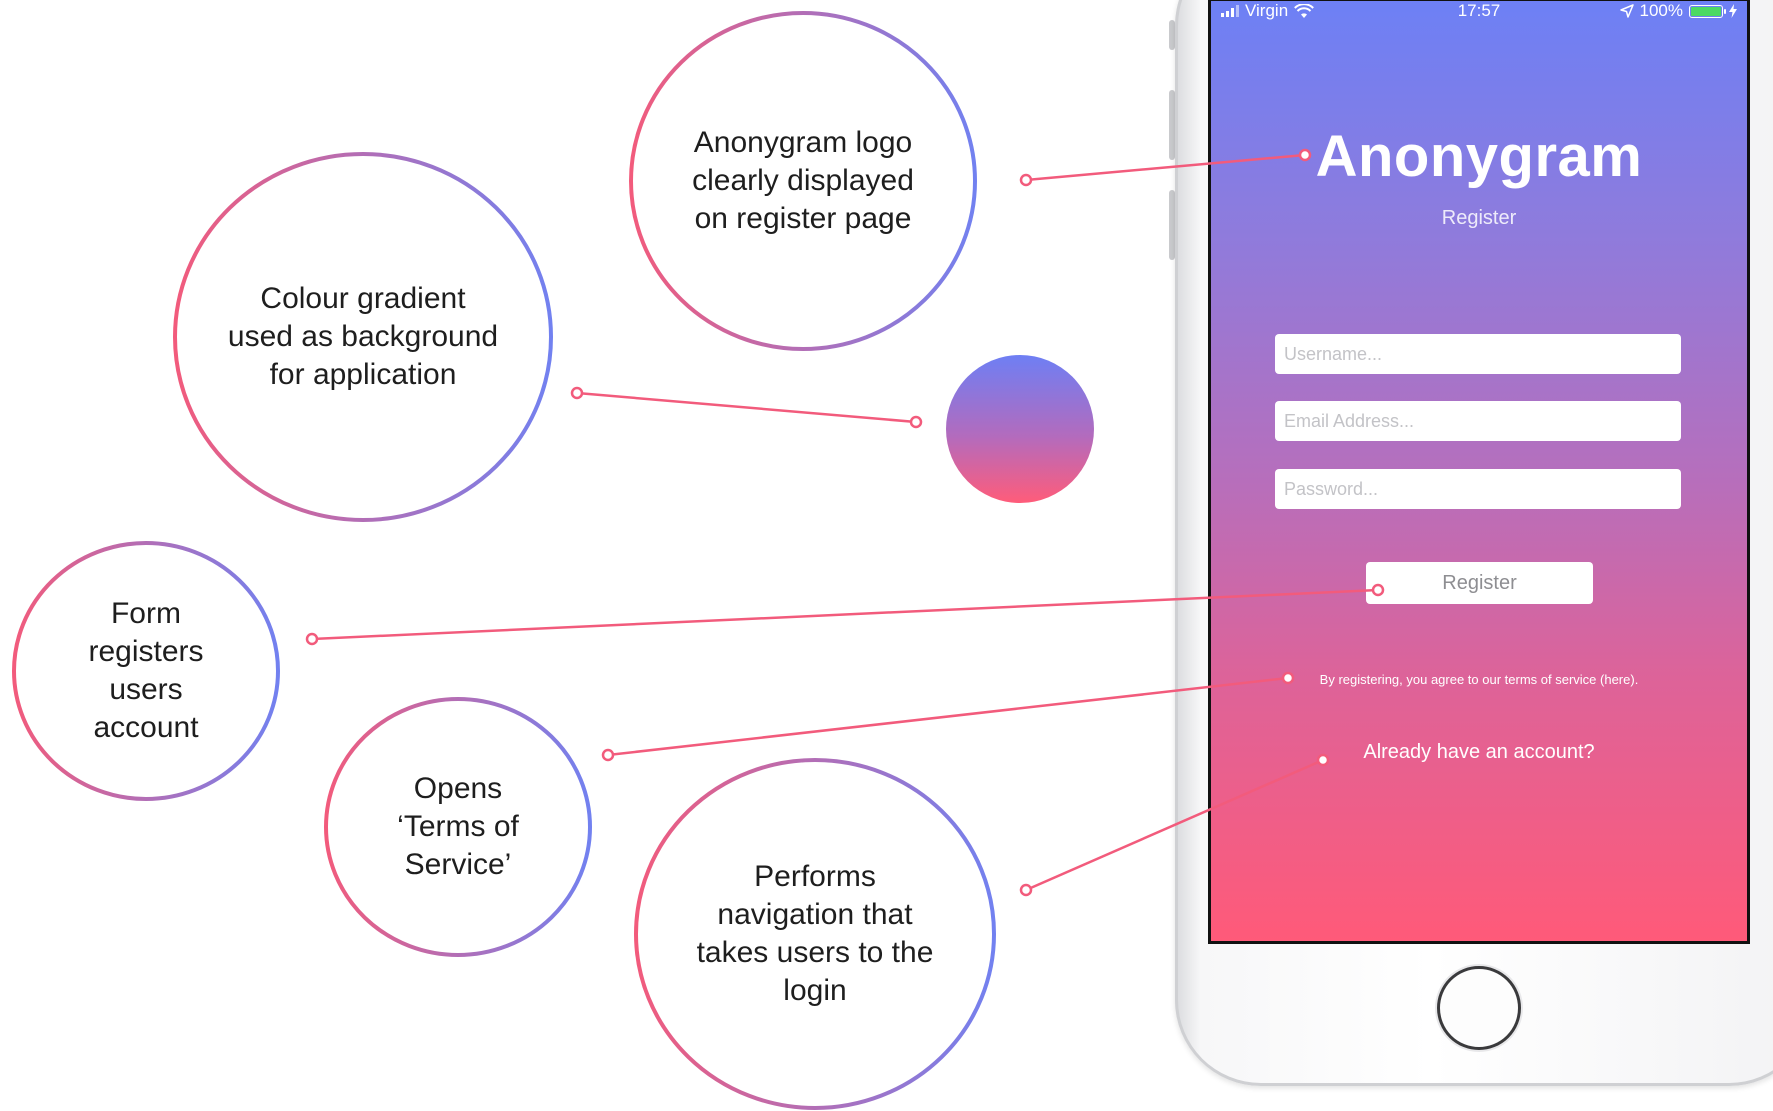 This screenshot has width=1773, height=1111. What do you see at coordinates (1479, 13) in the screenshot?
I see `status-bar: Virgin 17:57 100%` at bounding box center [1479, 13].